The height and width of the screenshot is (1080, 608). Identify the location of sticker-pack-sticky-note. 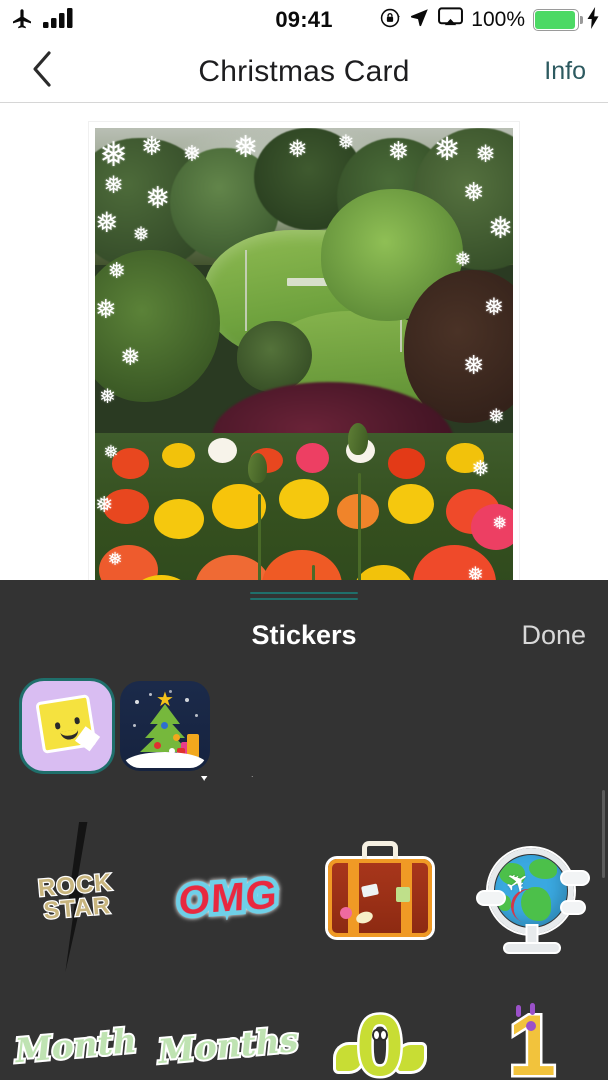
(67, 726).